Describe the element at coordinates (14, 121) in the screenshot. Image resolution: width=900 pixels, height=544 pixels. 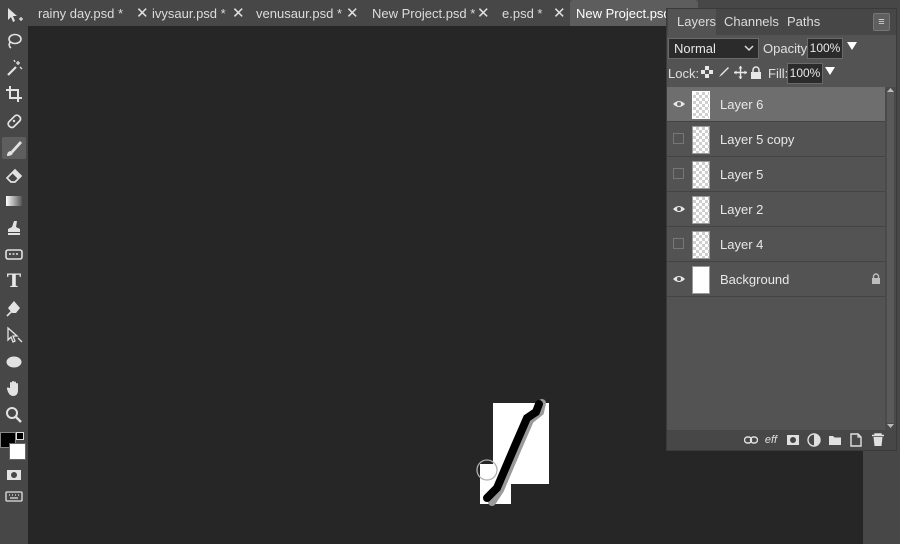
I see `healing-brush-icon` at that location.